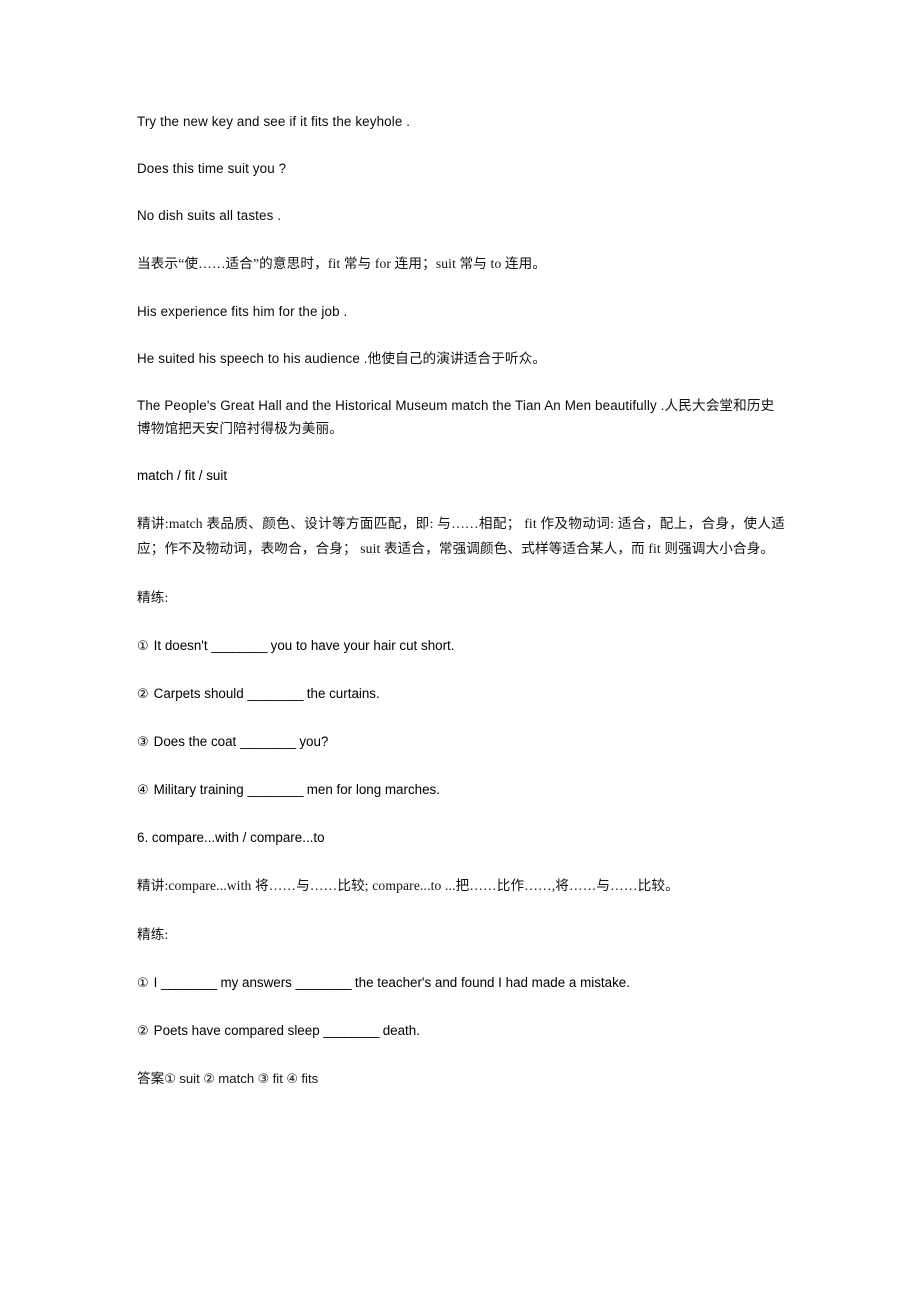 This screenshot has width=920, height=1302. Describe the element at coordinates (170, 1079) in the screenshot. I see `answer-marker: ①` at that location.